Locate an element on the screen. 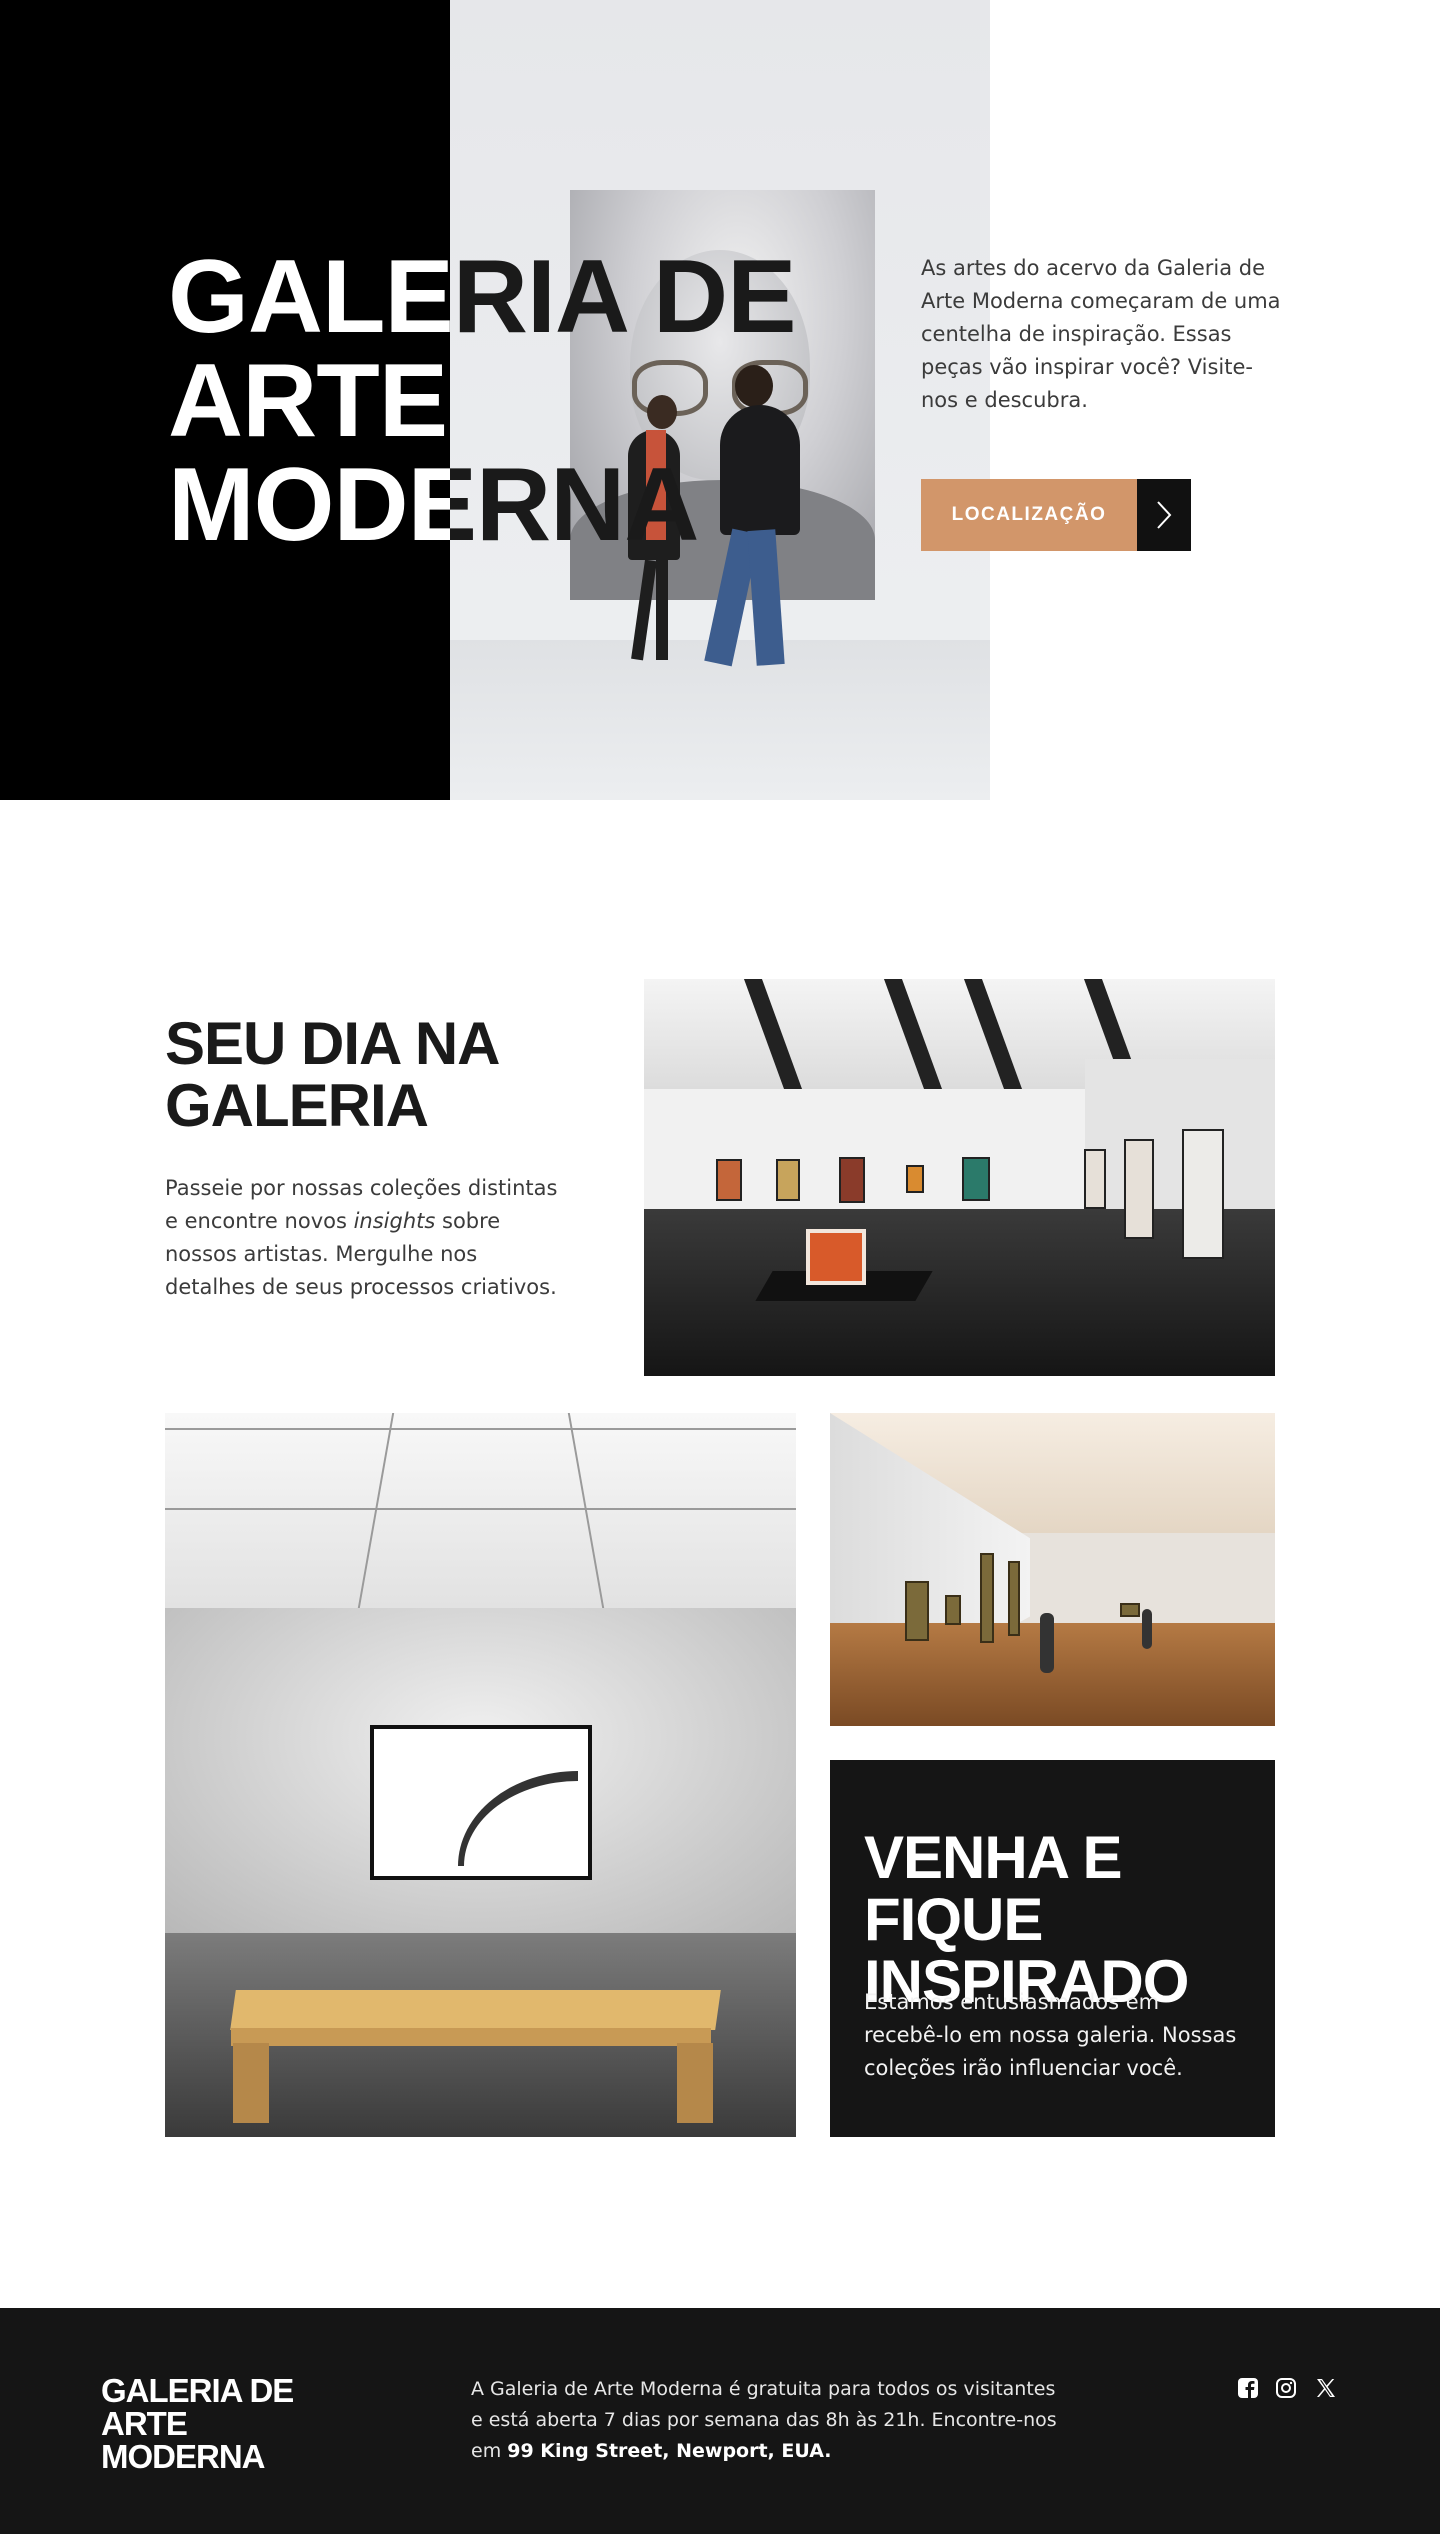  gallery-room-photo-bench is located at coordinates (480, 1775).